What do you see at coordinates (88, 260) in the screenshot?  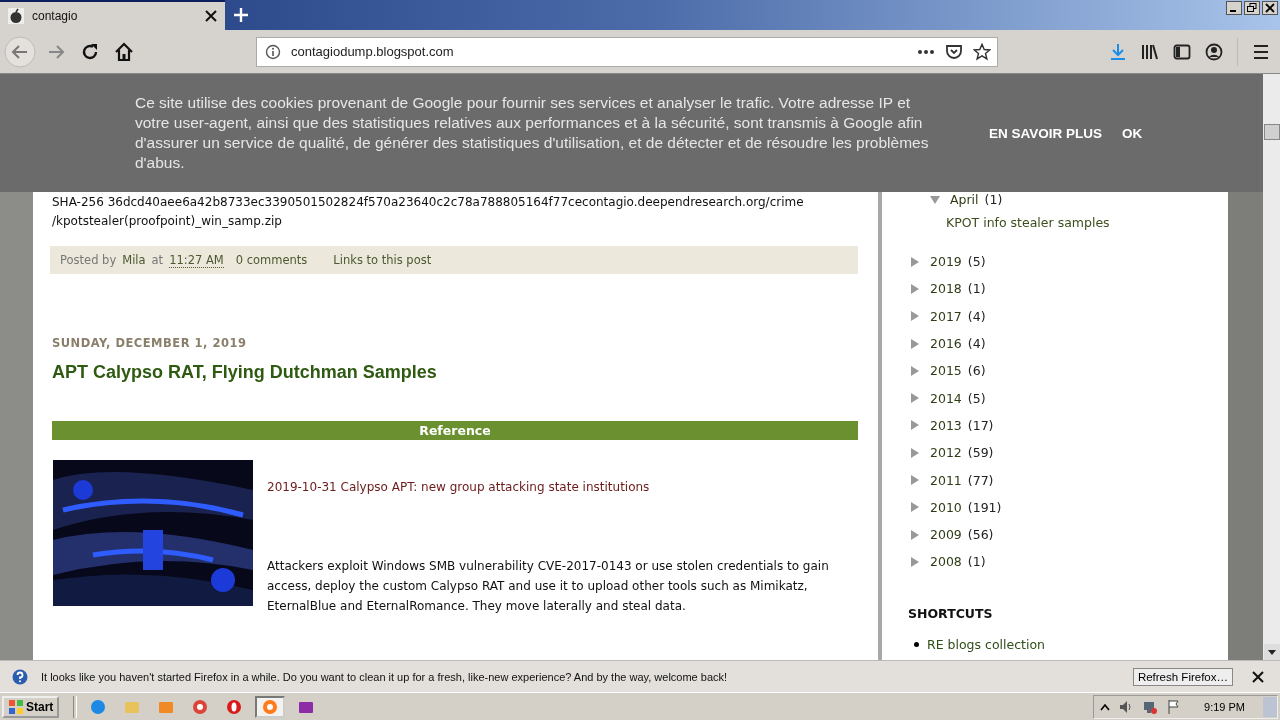 I see `posted-by-label: Posted by` at bounding box center [88, 260].